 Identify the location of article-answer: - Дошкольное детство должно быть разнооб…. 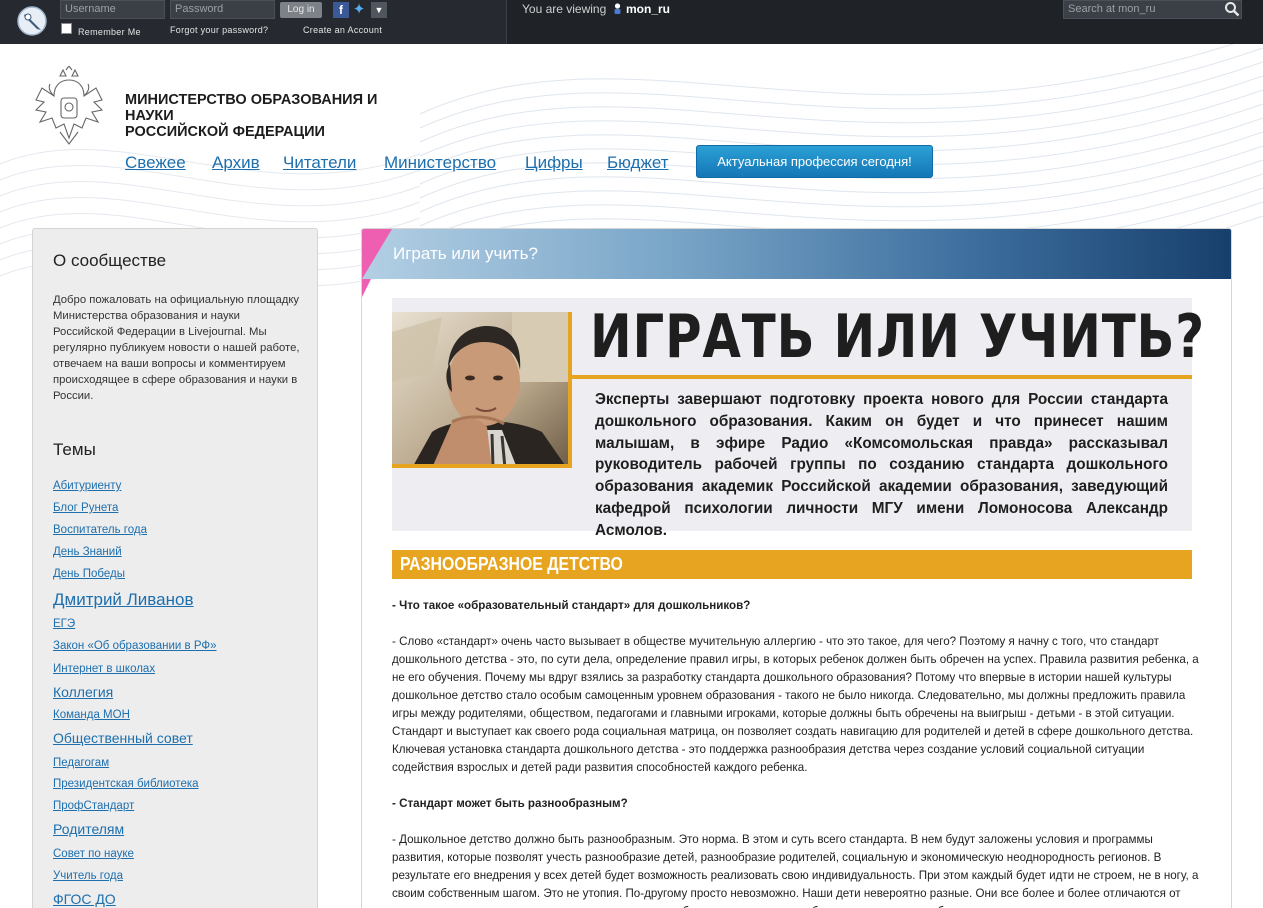
(795, 870).